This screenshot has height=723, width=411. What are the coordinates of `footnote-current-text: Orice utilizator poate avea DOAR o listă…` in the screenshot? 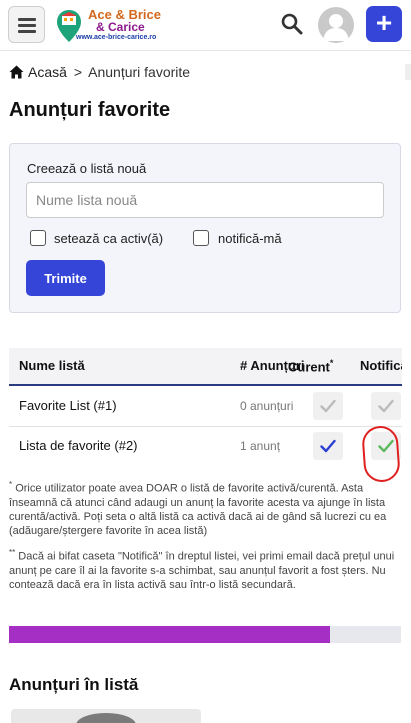 It's located at (198, 509).